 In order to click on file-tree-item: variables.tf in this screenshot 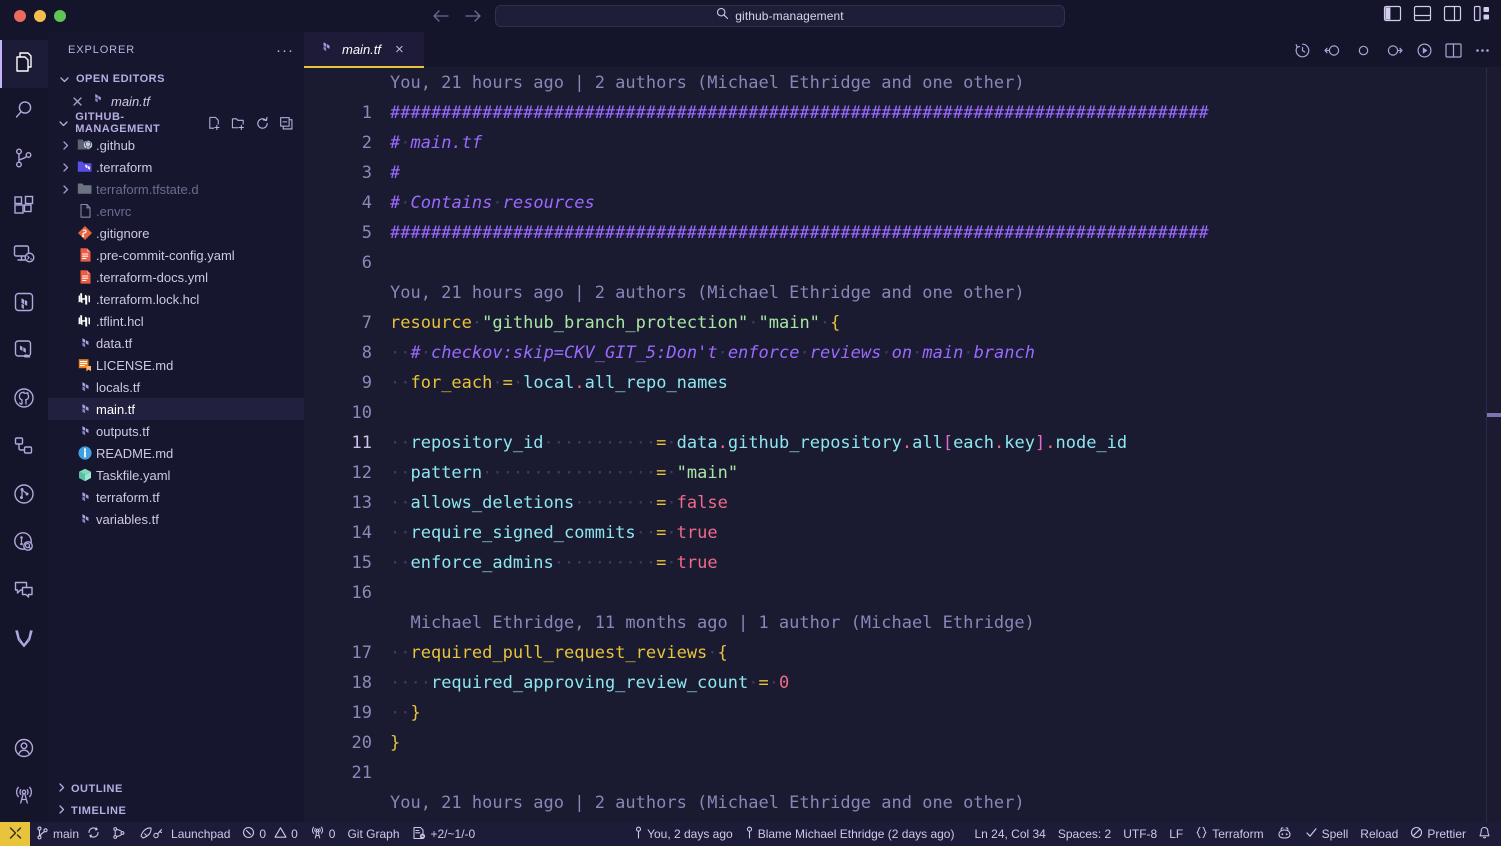, I will do `click(176, 519)`.